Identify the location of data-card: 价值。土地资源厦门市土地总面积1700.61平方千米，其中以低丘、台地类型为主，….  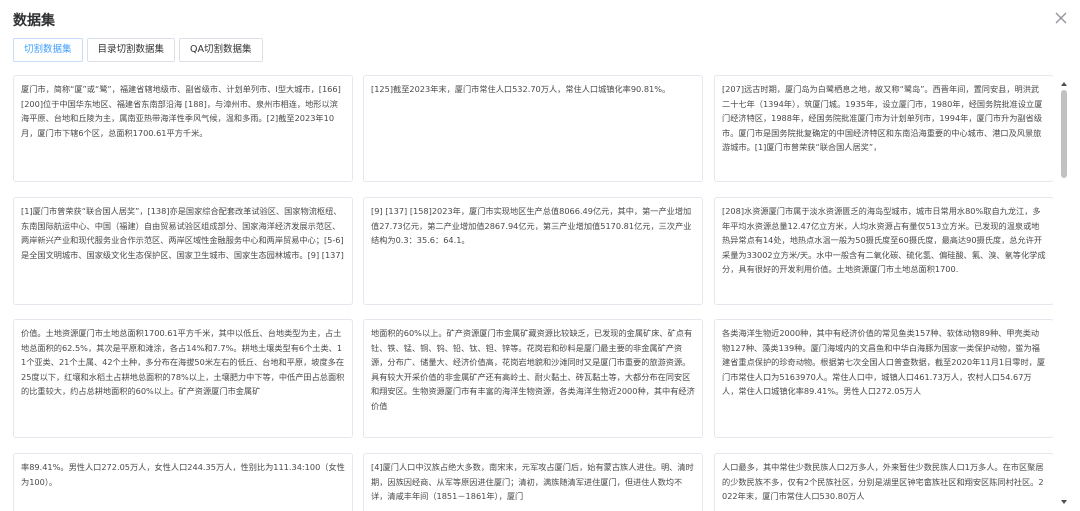
(183, 378).